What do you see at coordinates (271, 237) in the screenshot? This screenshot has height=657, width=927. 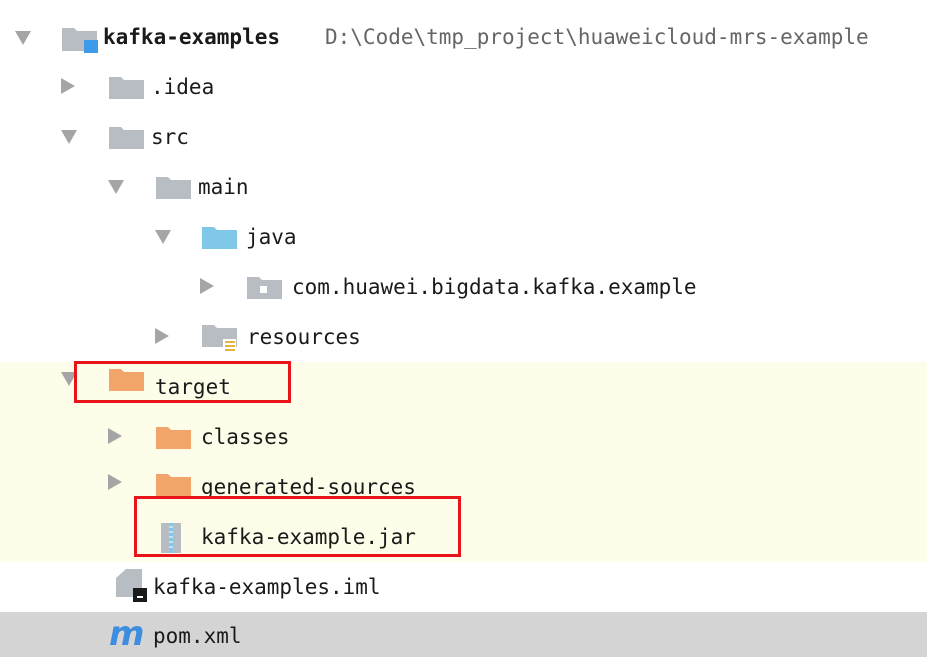 I see `tree-item-label: java` at bounding box center [271, 237].